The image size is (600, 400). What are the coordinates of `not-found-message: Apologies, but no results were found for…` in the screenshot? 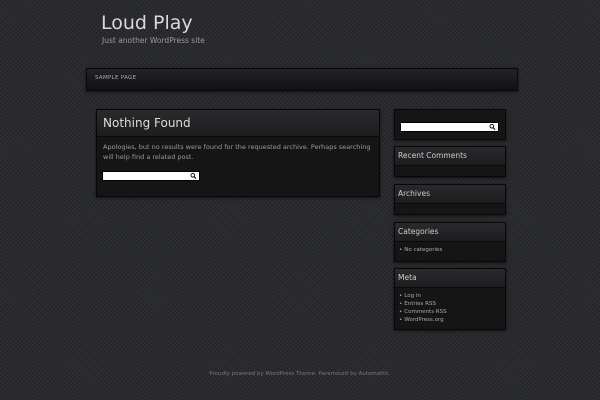 It's located at (237, 152).